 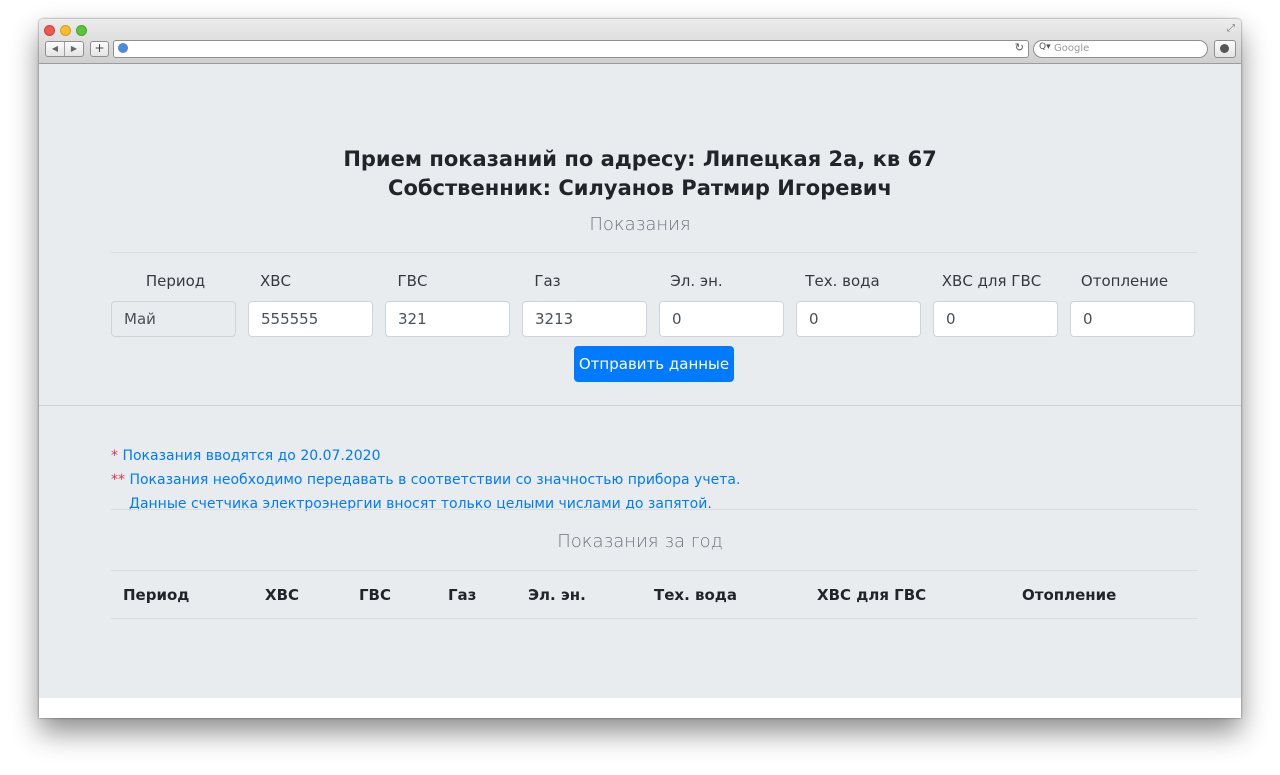 What do you see at coordinates (842, 281) in the screenshot?
I see `label-tech-water: Тех. вода` at bounding box center [842, 281].